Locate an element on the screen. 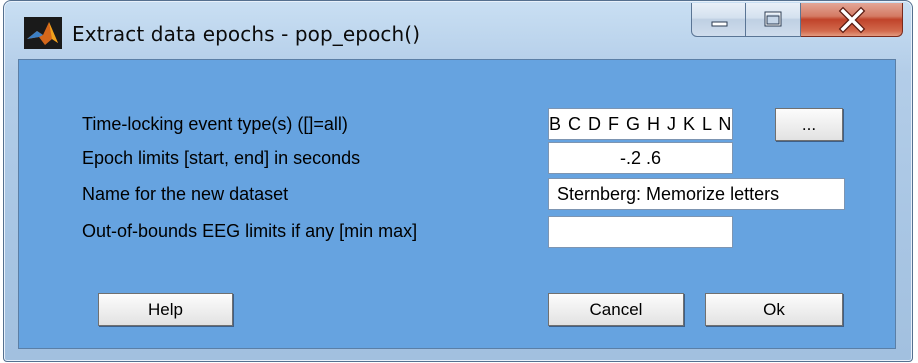 This screenshot has height=363, width=918. minimize-icon is located at coordinates (719, 24).